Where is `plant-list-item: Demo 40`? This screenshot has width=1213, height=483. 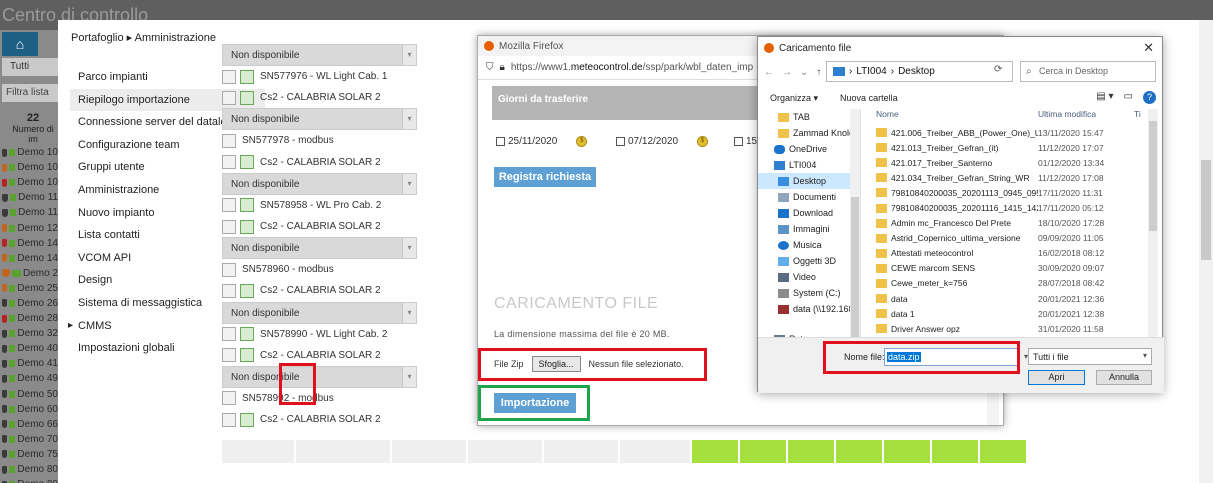
plant-list-item: Demo 40 is located at coordinates (30, 348).